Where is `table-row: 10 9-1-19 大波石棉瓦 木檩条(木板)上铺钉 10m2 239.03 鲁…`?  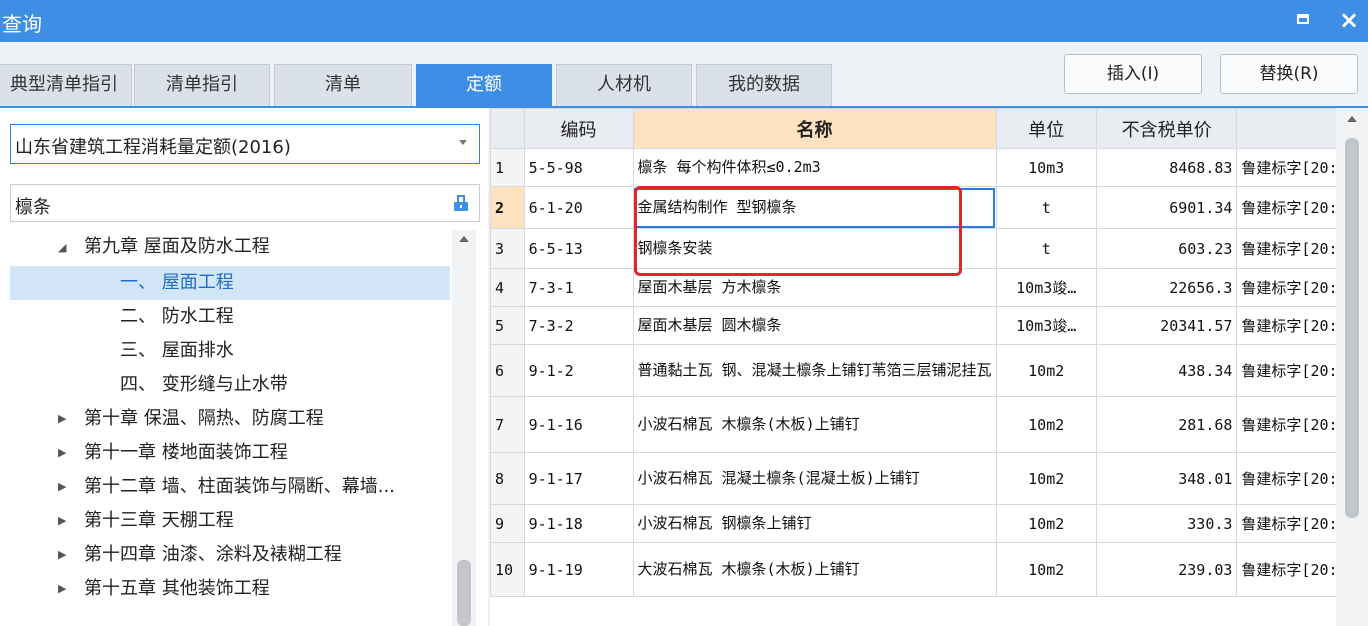
table-row: 10 9-1-19 大波石棉瓦 木檩条(木板)上铺钉 10m2 239.03 鲁… is located at coordinates (929, 569).